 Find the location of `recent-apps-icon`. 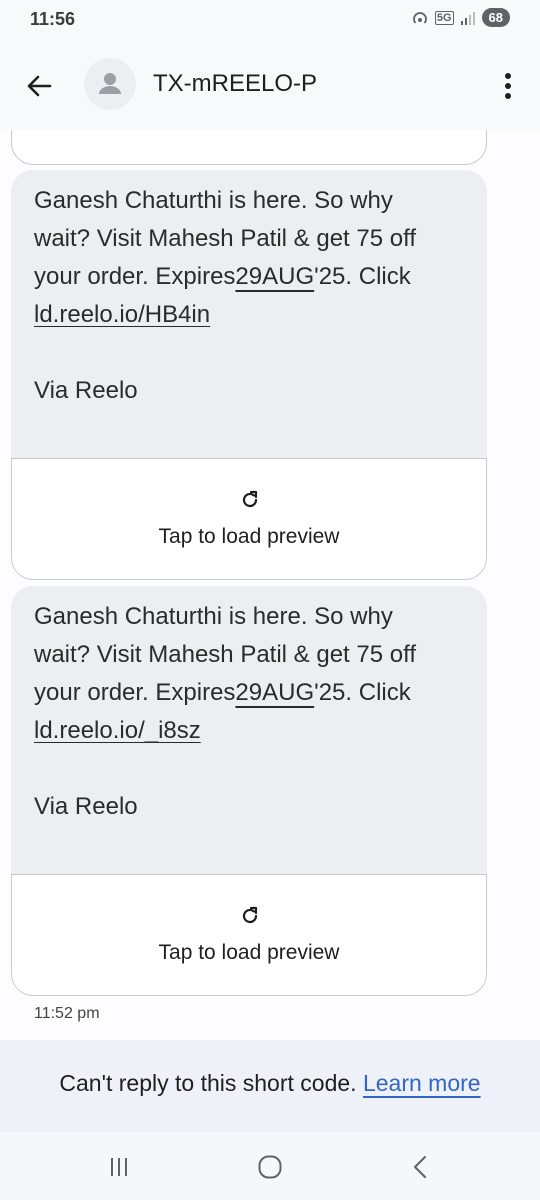

recent-apps-icon is located at coordinates (119, 1167).